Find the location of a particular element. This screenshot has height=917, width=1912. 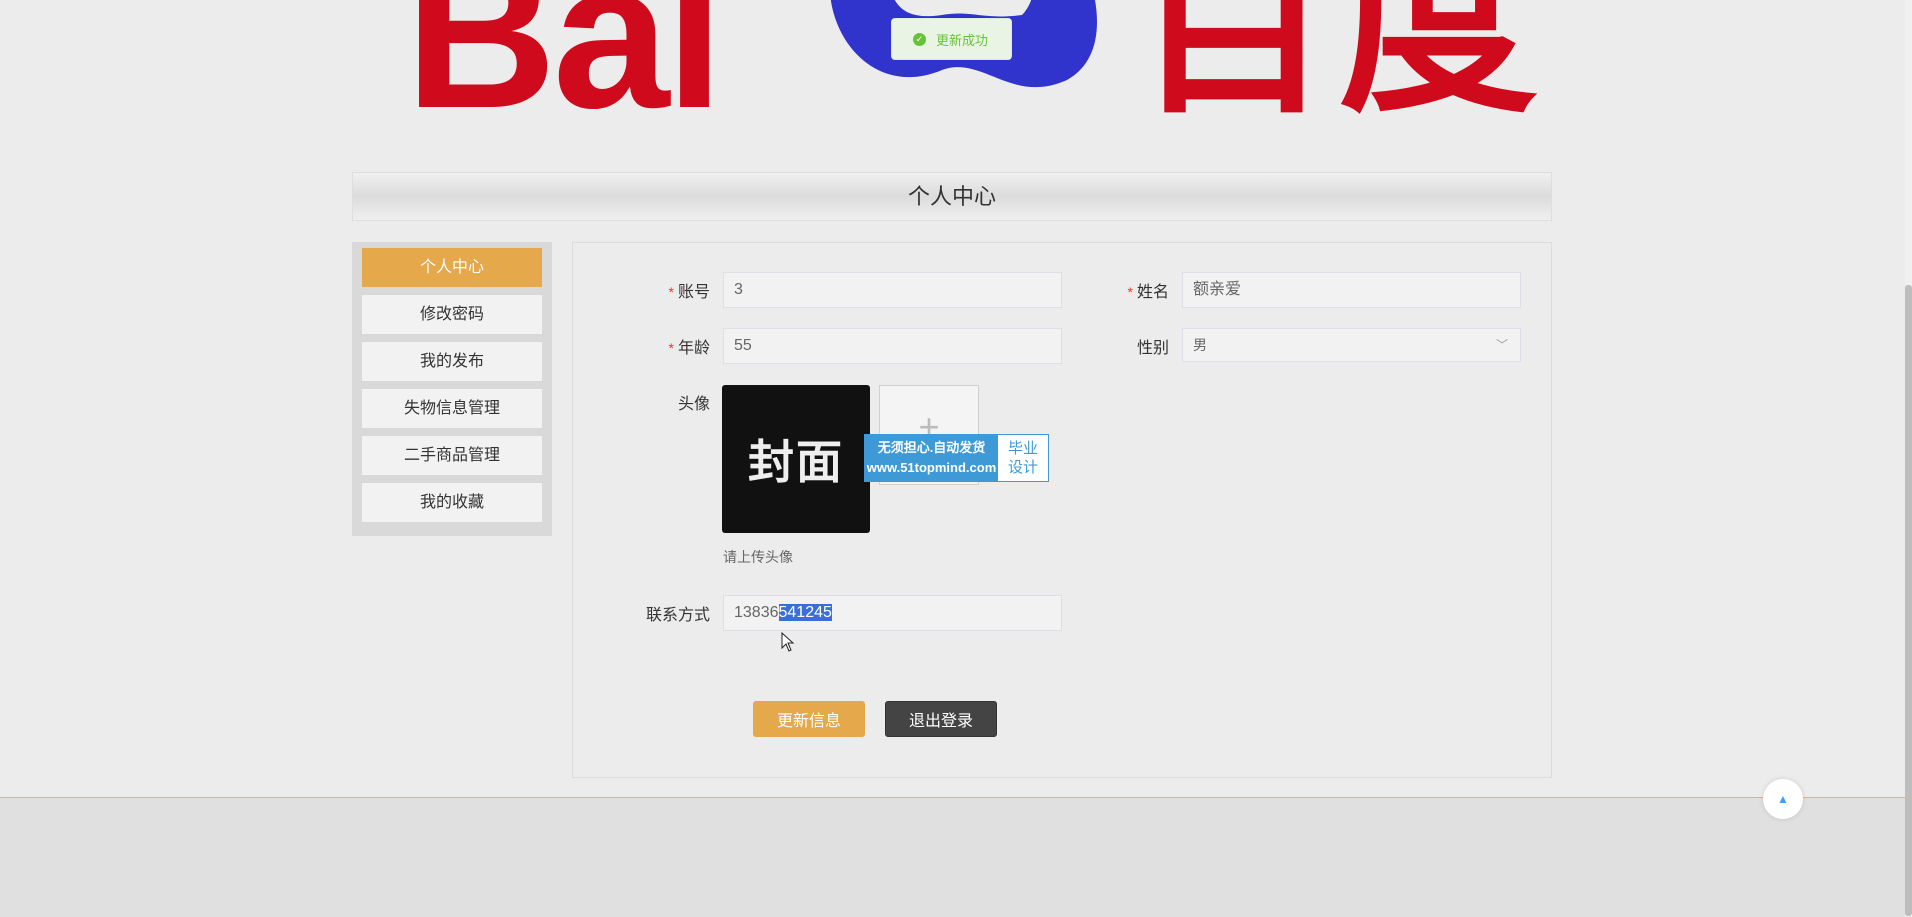

caret-up-icon: ▲ is located at coordinates (1783, 799).